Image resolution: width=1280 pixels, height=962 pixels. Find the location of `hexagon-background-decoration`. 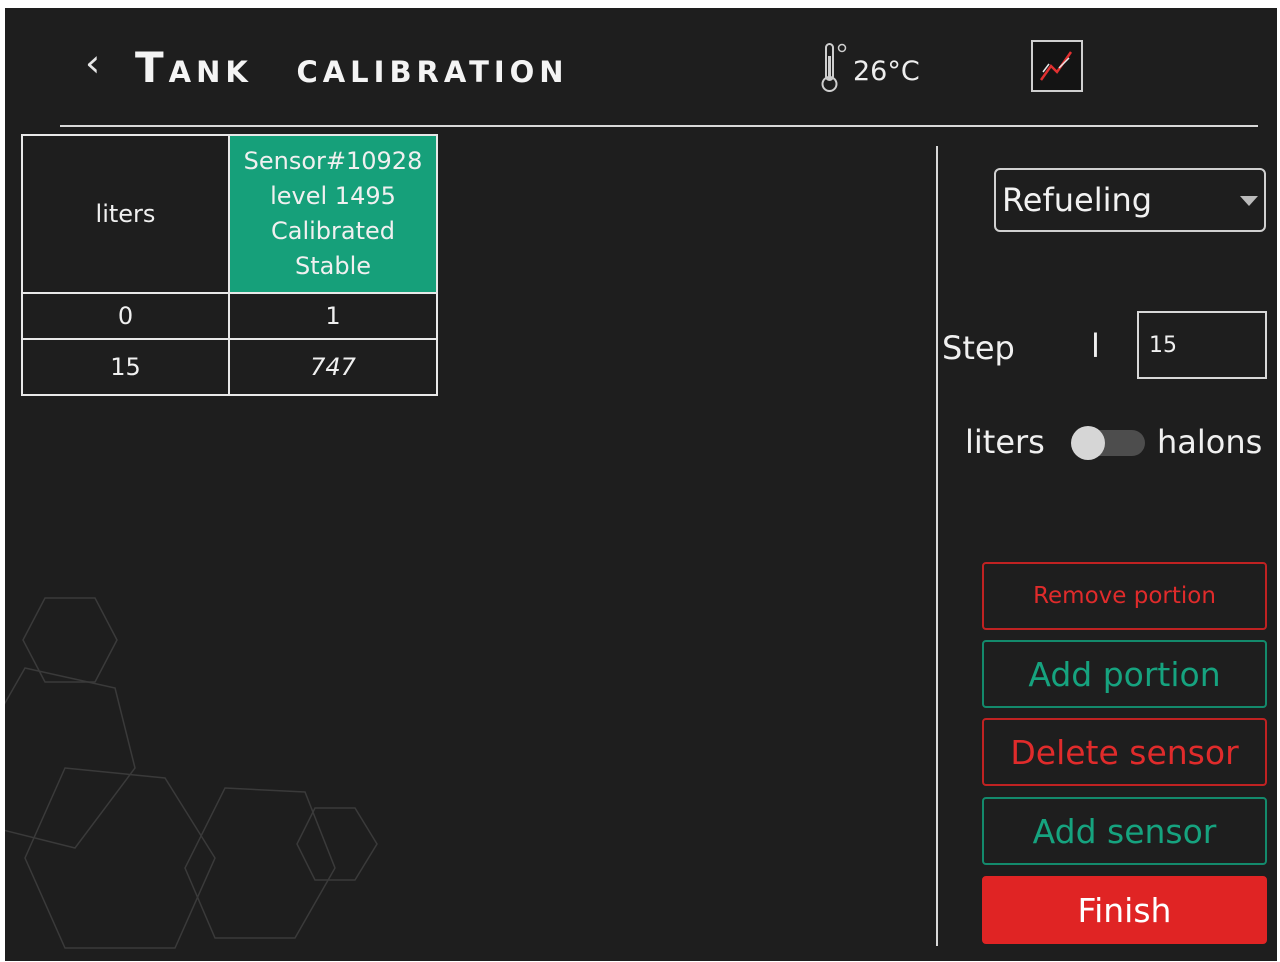

hexagon-background-decoration is located at coordinates (191, 773).